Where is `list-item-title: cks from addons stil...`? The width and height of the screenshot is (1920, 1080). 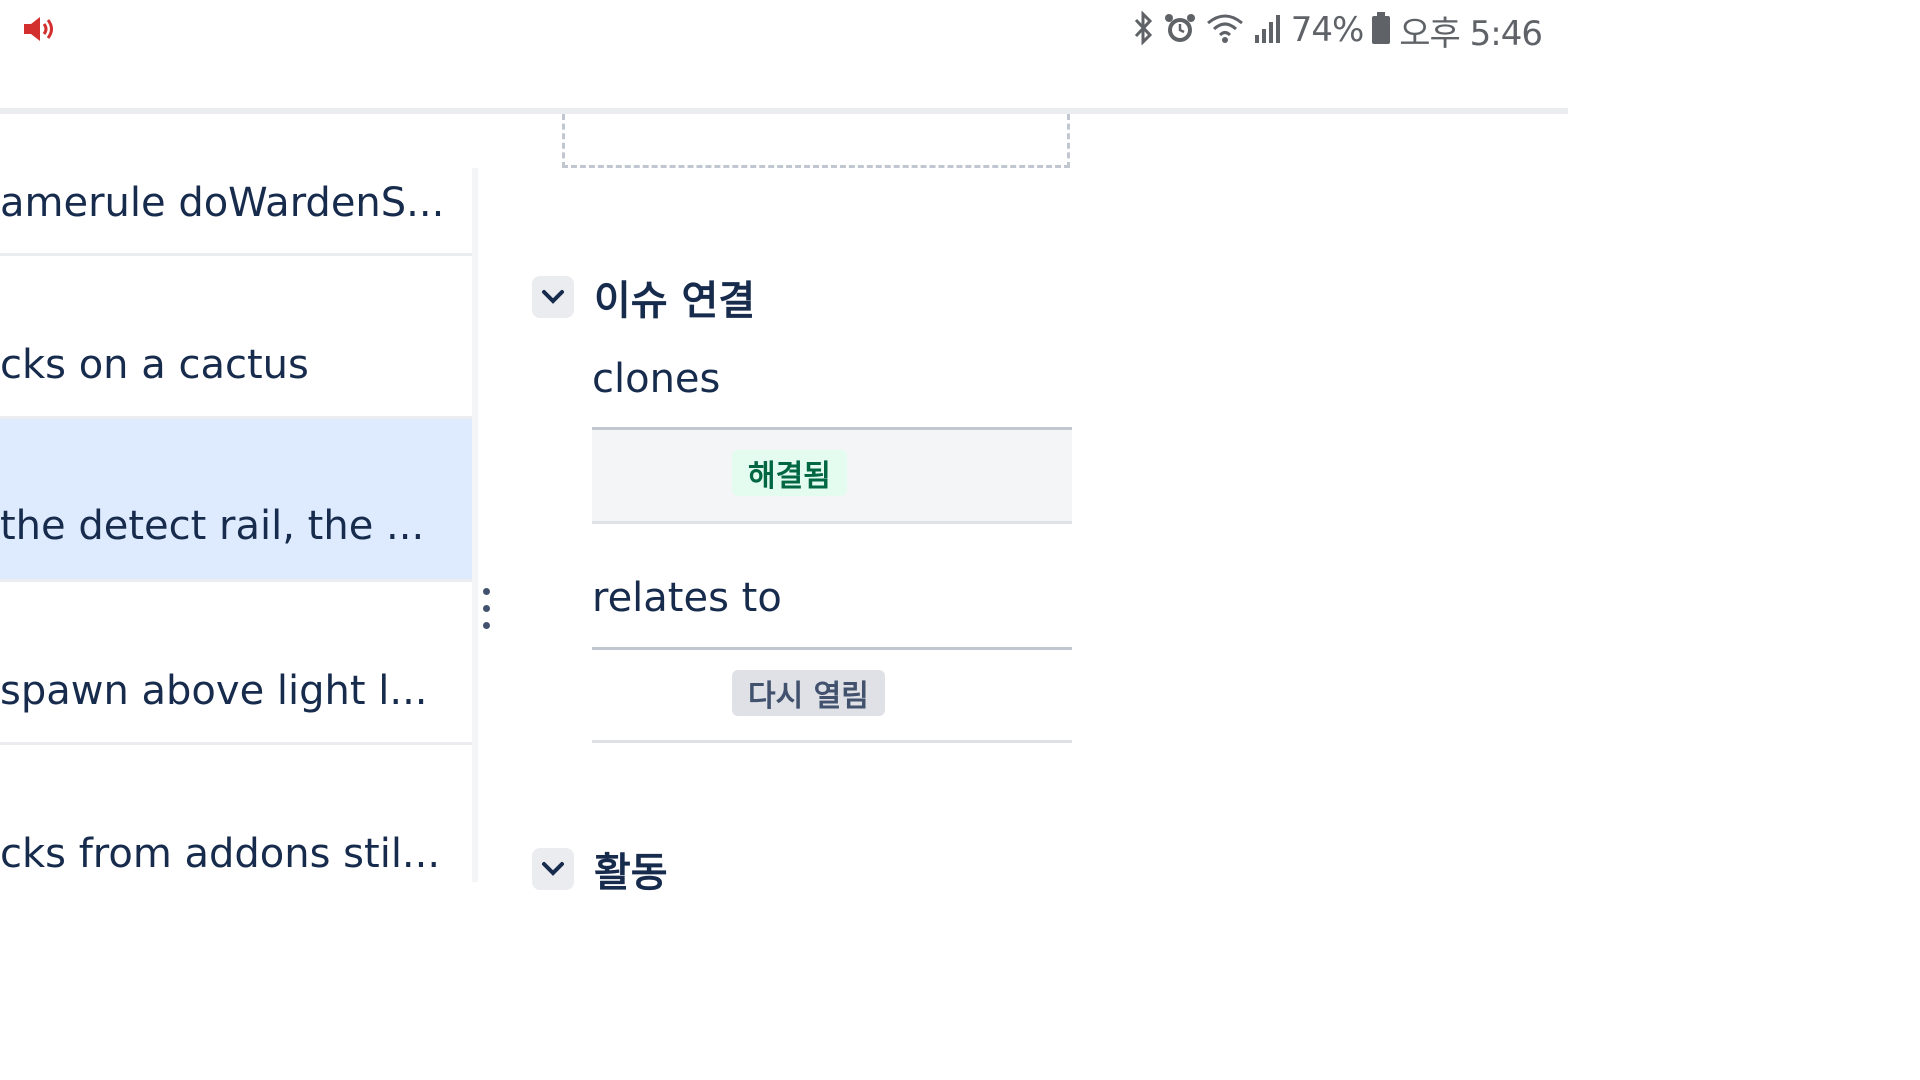 list-item-title: cks from addons stil... is located at coordinates (220, 854).